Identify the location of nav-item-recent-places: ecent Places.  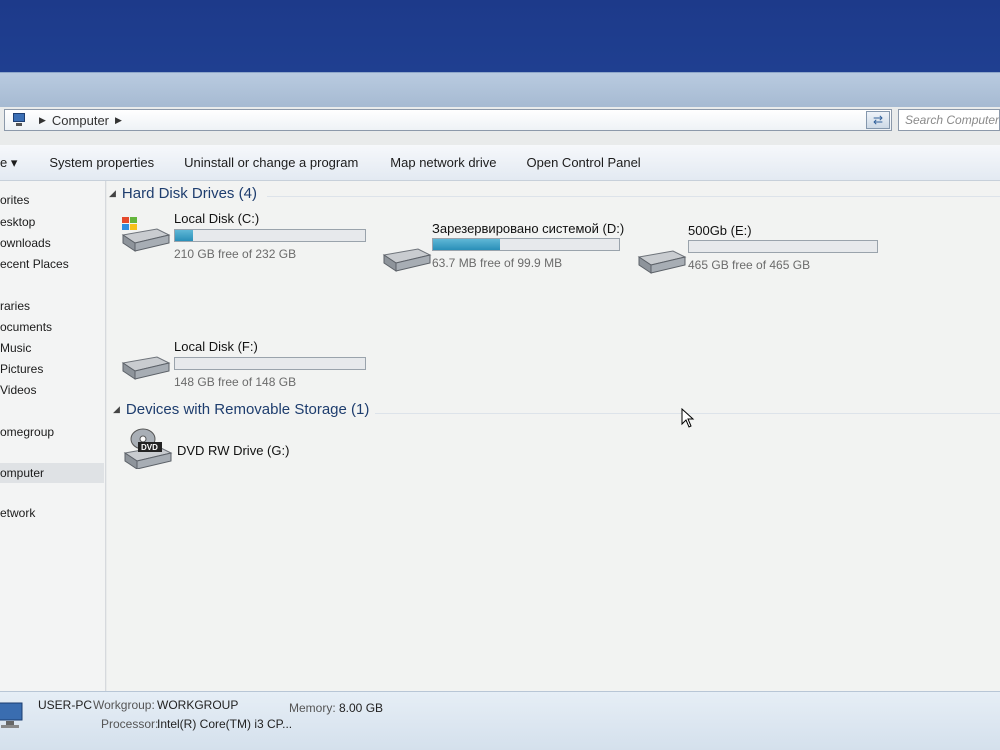
(34, 264).